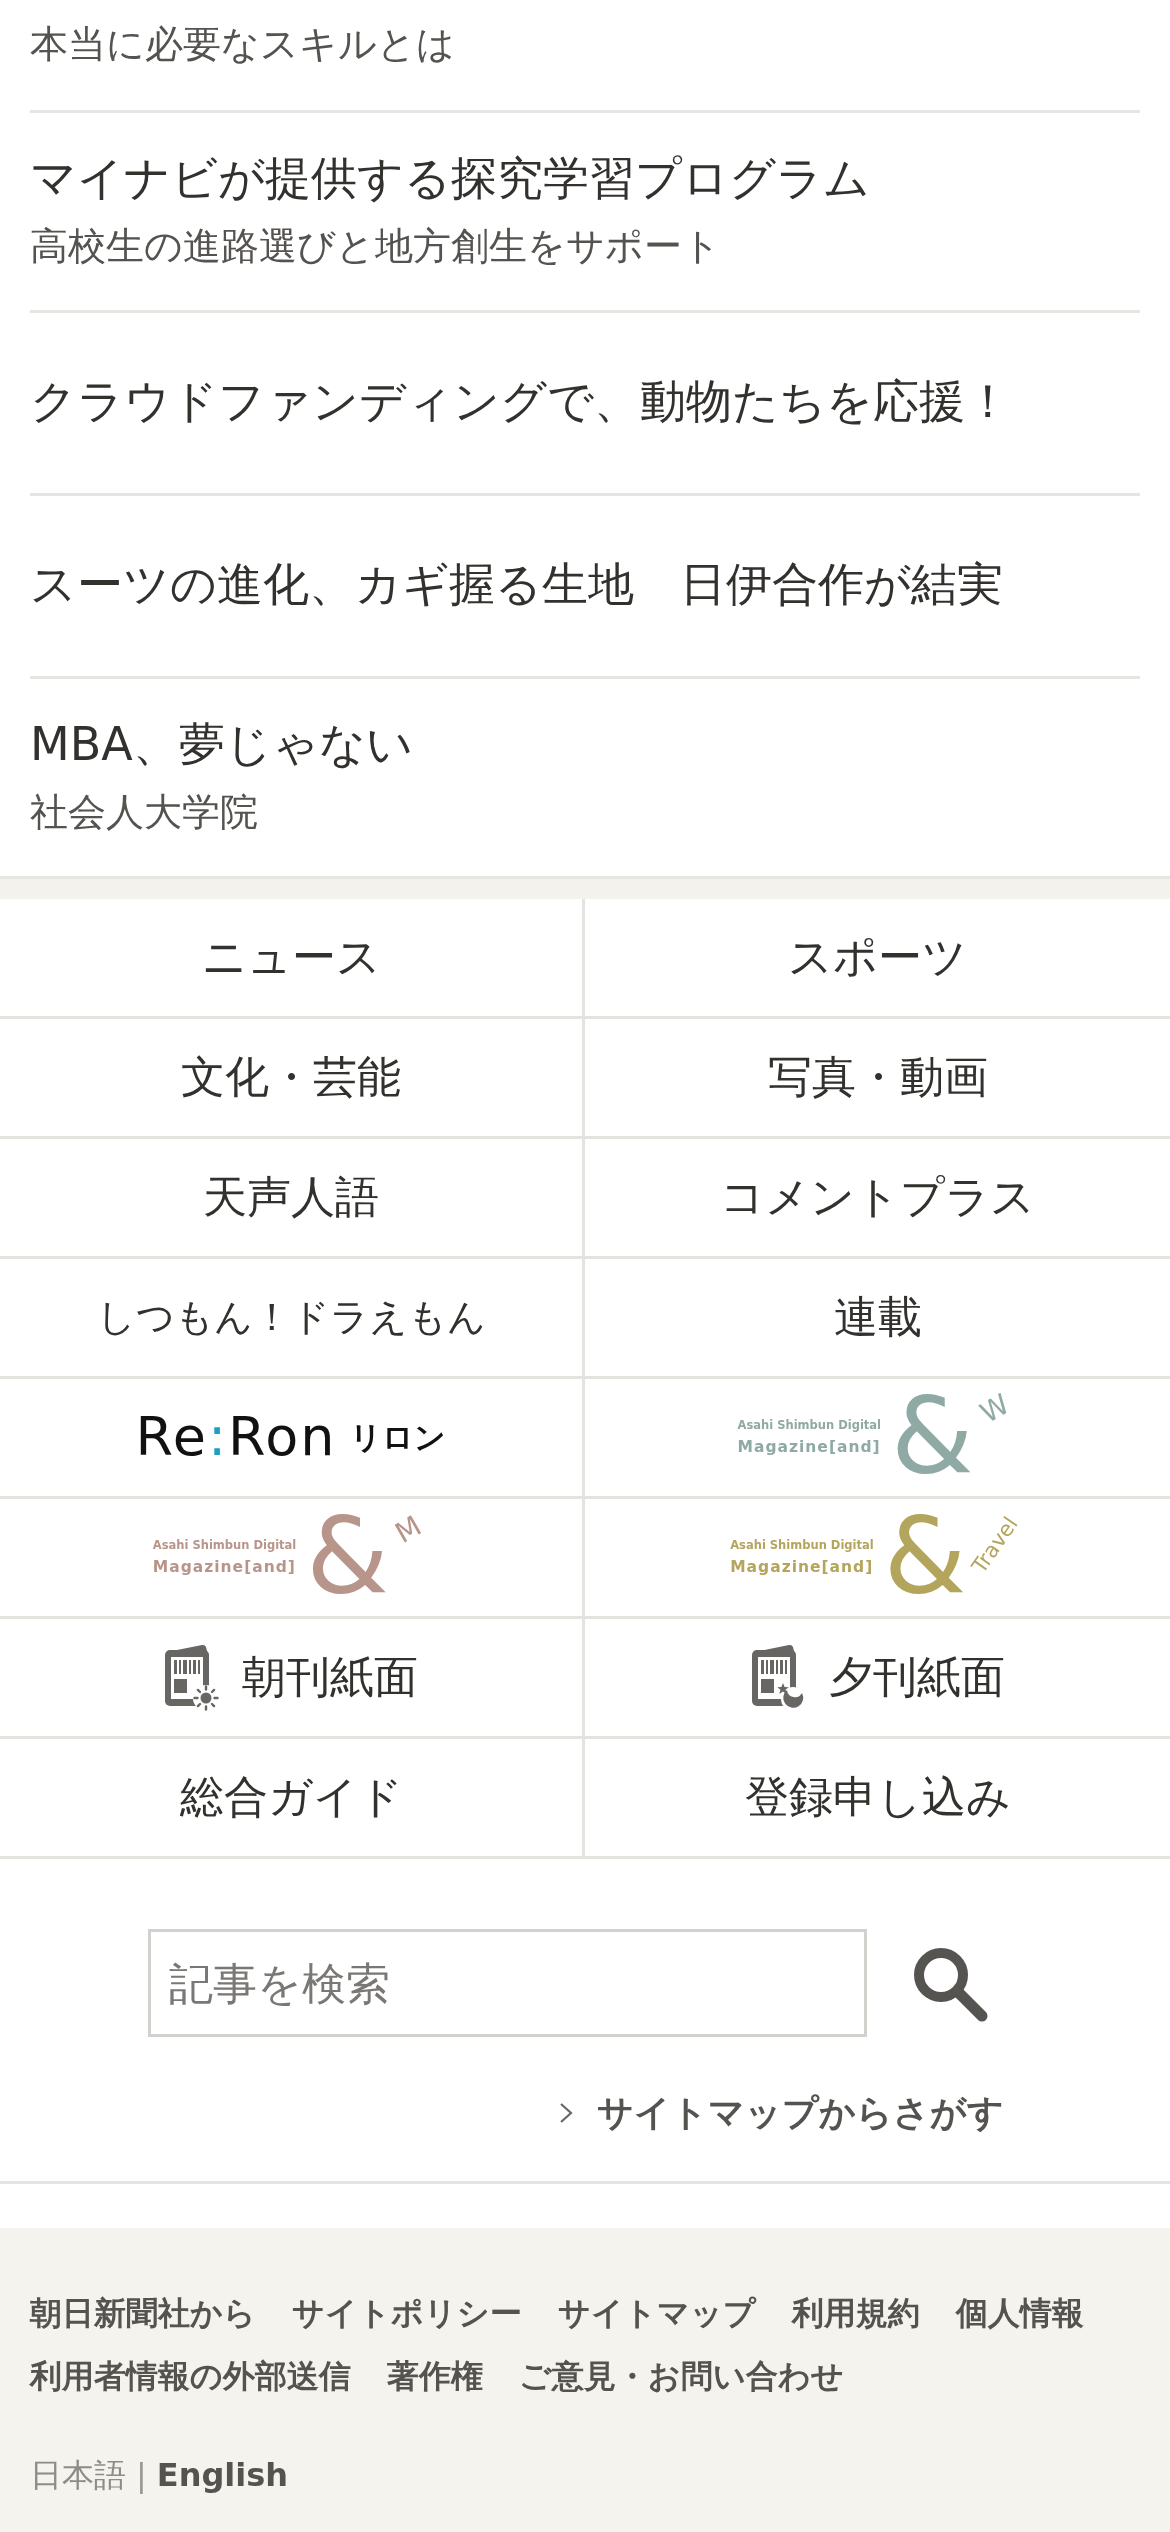  What do you see at coordinates (143, 2313) in the screenshot?
I see `footer-link: 朝日新聞社から` at bounding box center [143, 2313].